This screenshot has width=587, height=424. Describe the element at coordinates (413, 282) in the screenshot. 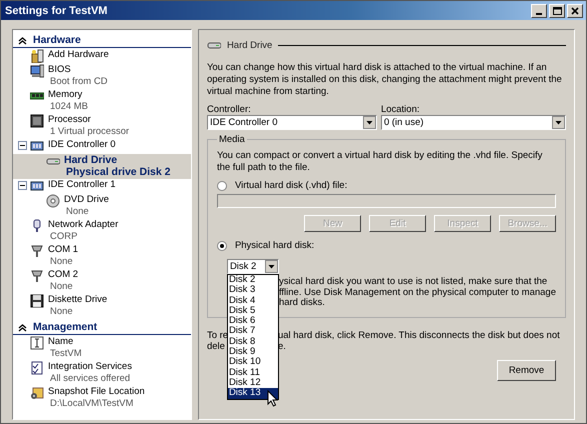

I see `note-text: ysical hard disk you want to use is not listed, make sure that the` at that location.